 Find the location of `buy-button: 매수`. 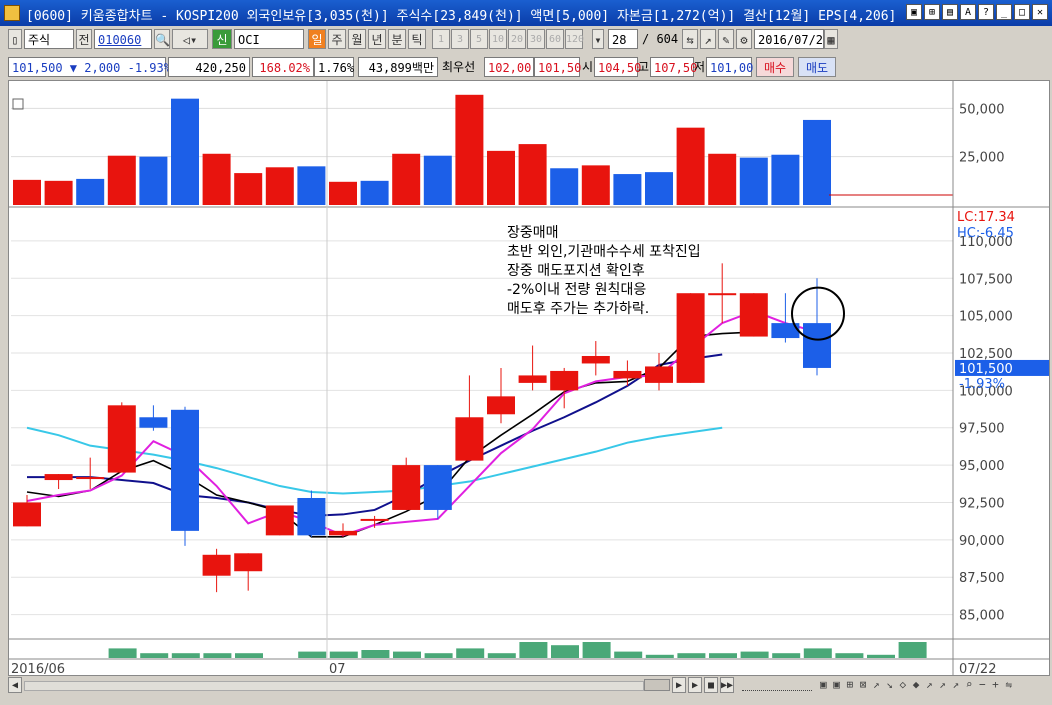

buy-button: 매수 is located at coordinates (775, 67).